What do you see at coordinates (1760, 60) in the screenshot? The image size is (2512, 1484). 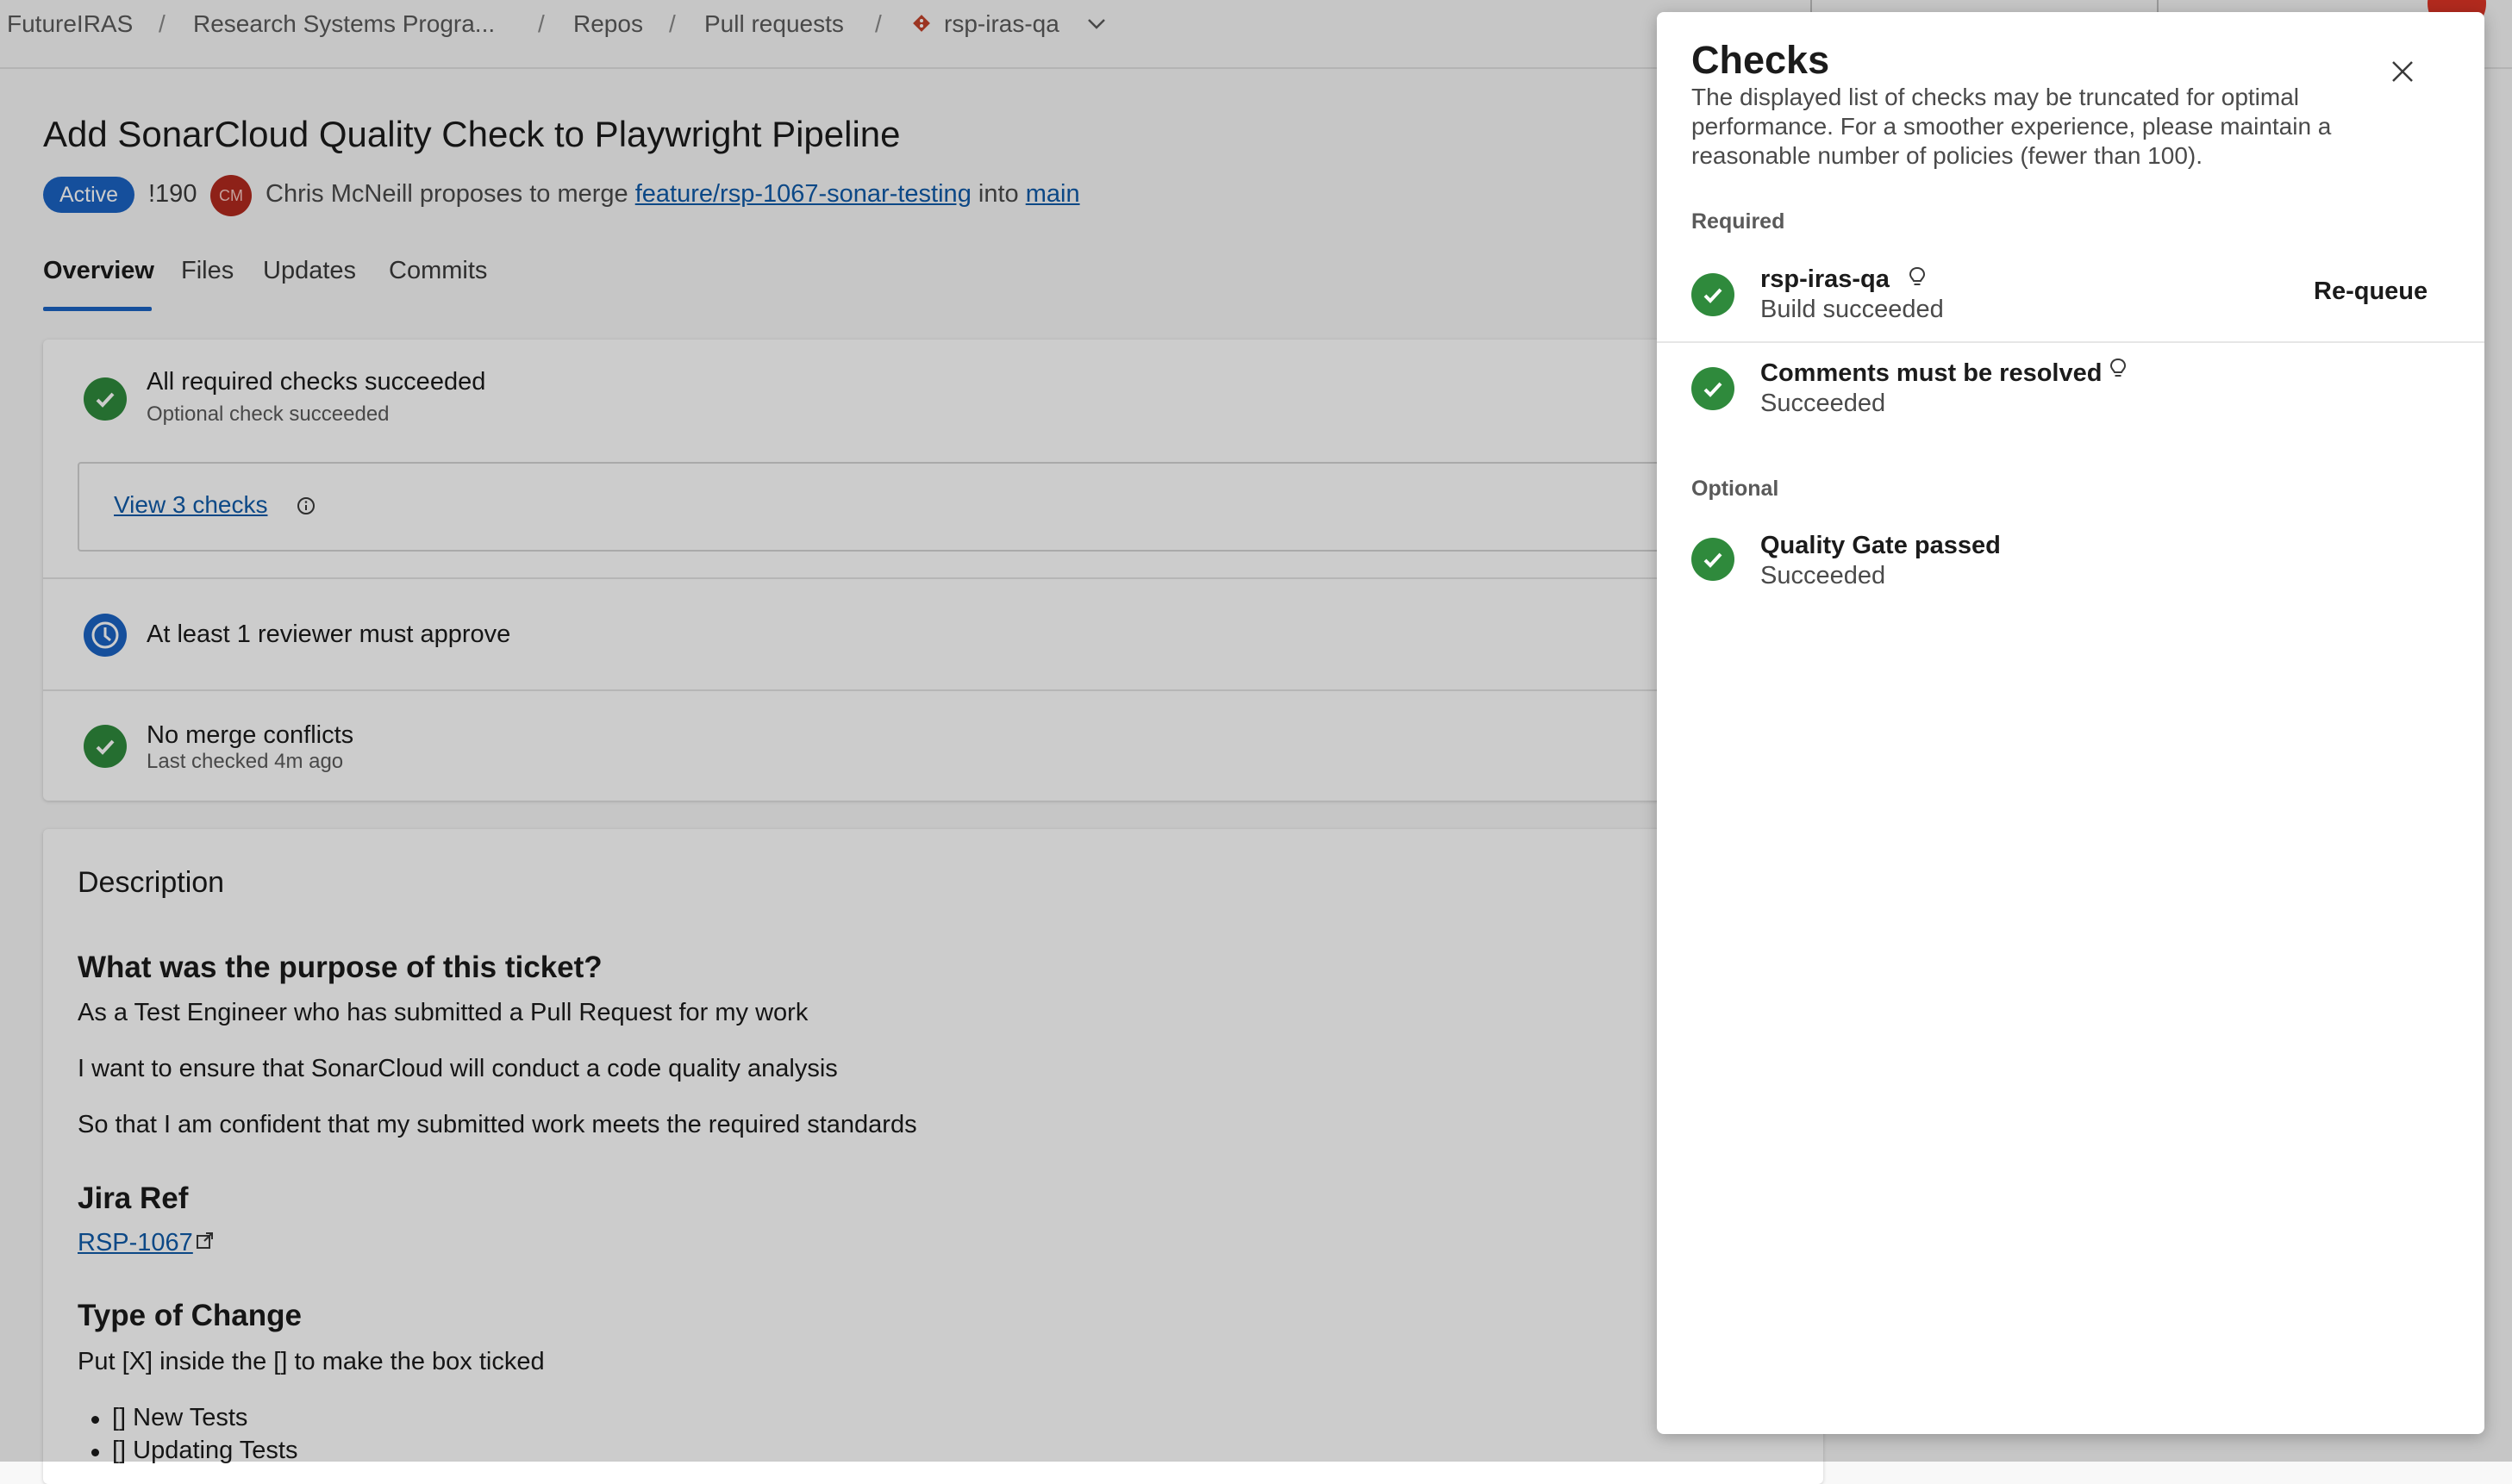 I see `panel-title: Checks` at bounding box center [1760, 60].